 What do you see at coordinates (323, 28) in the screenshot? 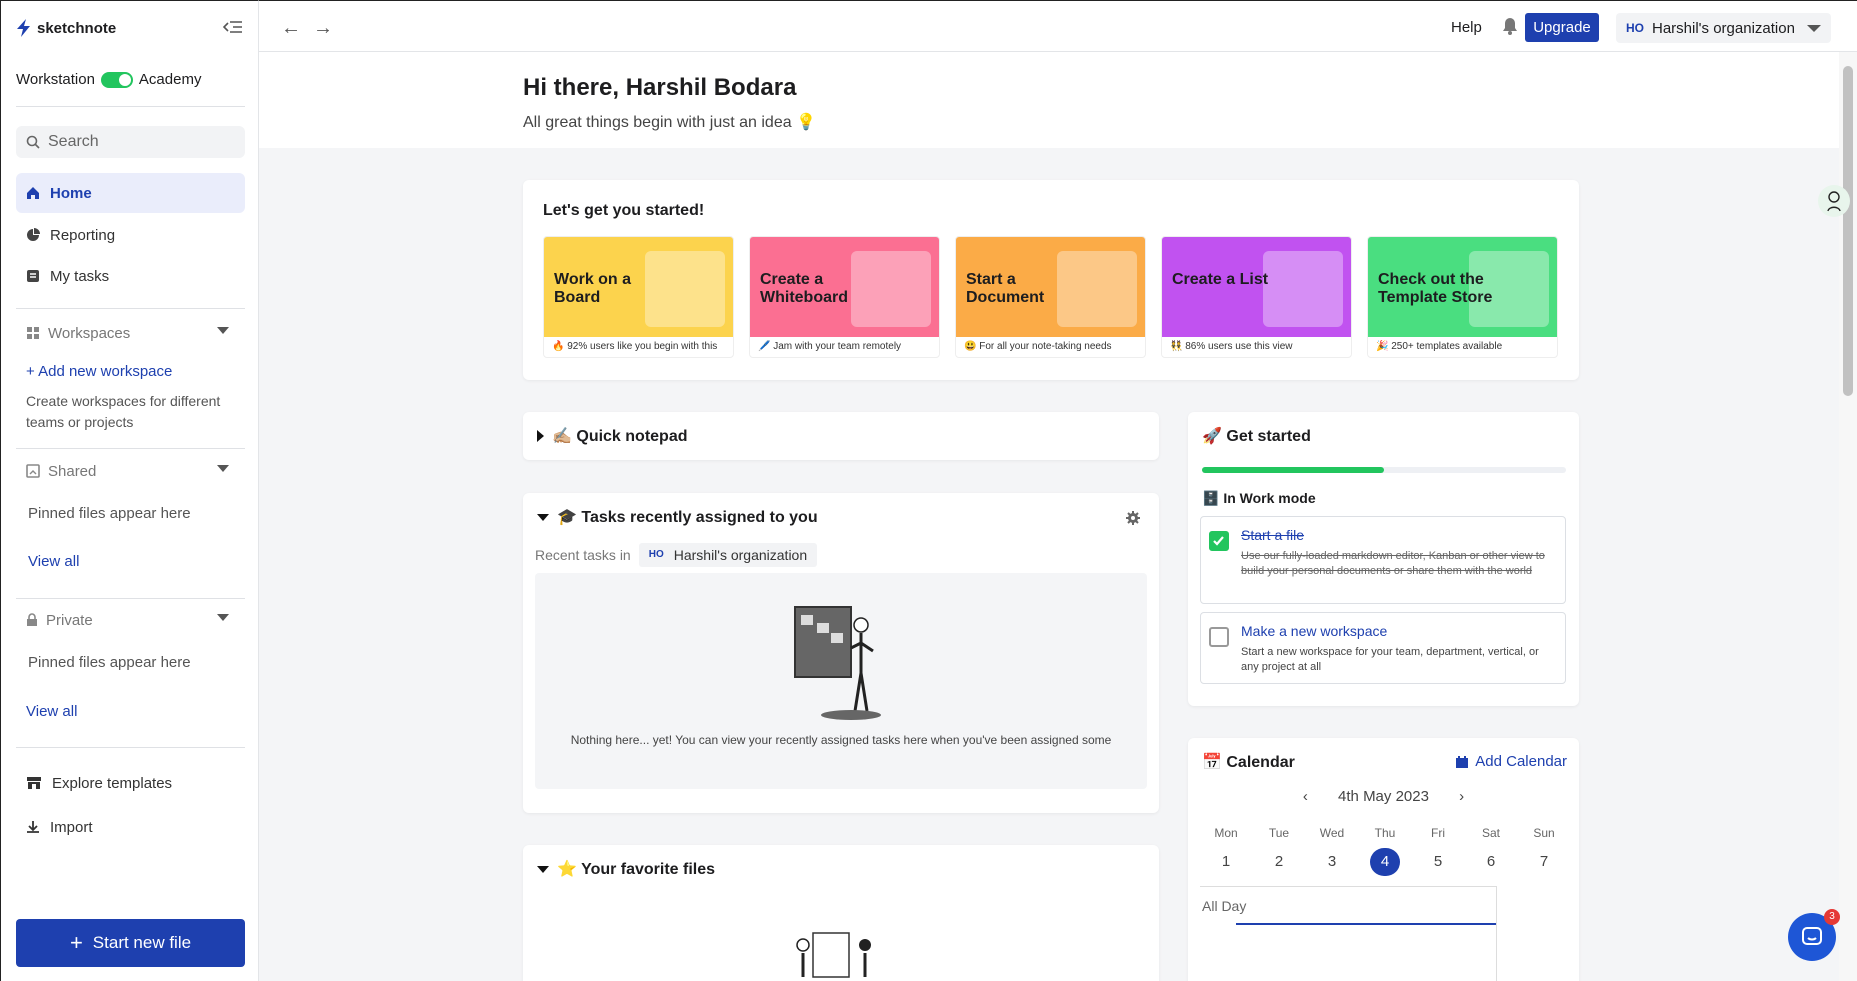
I see `forward-arrow-icon: →` at bounding box center [323, 28].